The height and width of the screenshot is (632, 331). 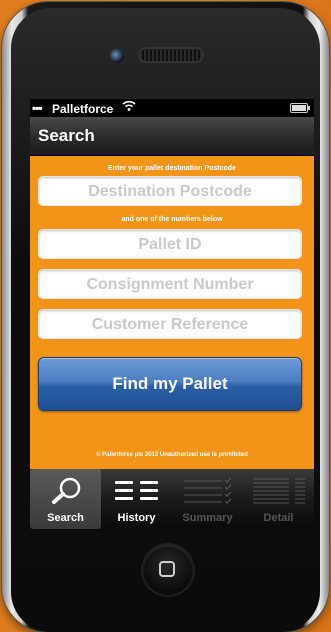 What do you see at coordinates (37, 108) in the screenshot?
I see `signal-icon: ▪▪▪` at bounding box center [37, 108].